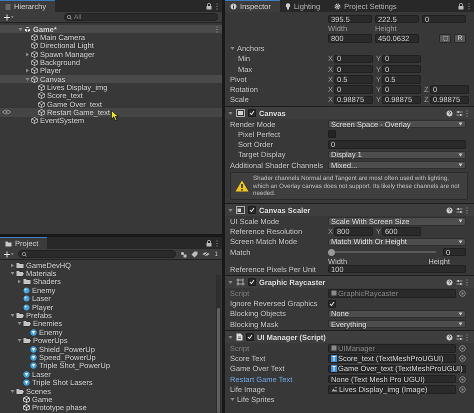 The image size is (474, 413). Describe the element at coordinates (334, 389) in the screenshot. I see `image-icon` at that location.